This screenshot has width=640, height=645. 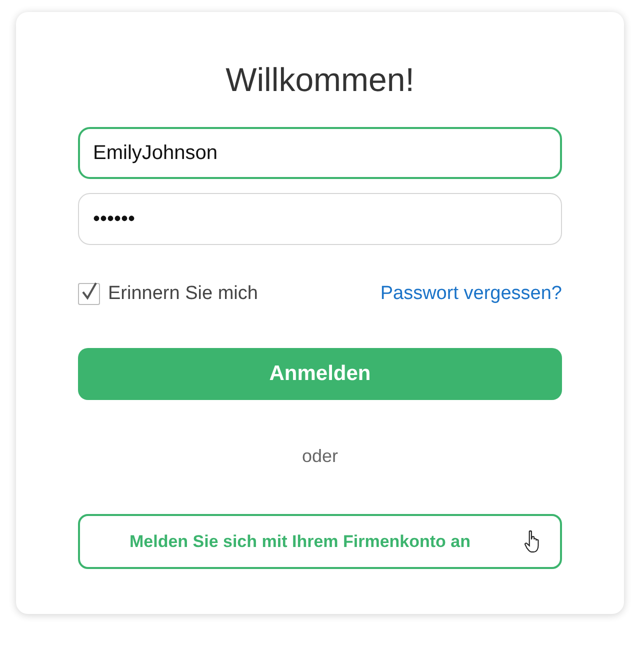 I want to click on welcome-title: Willkommen!, so click(x=320, y=80).